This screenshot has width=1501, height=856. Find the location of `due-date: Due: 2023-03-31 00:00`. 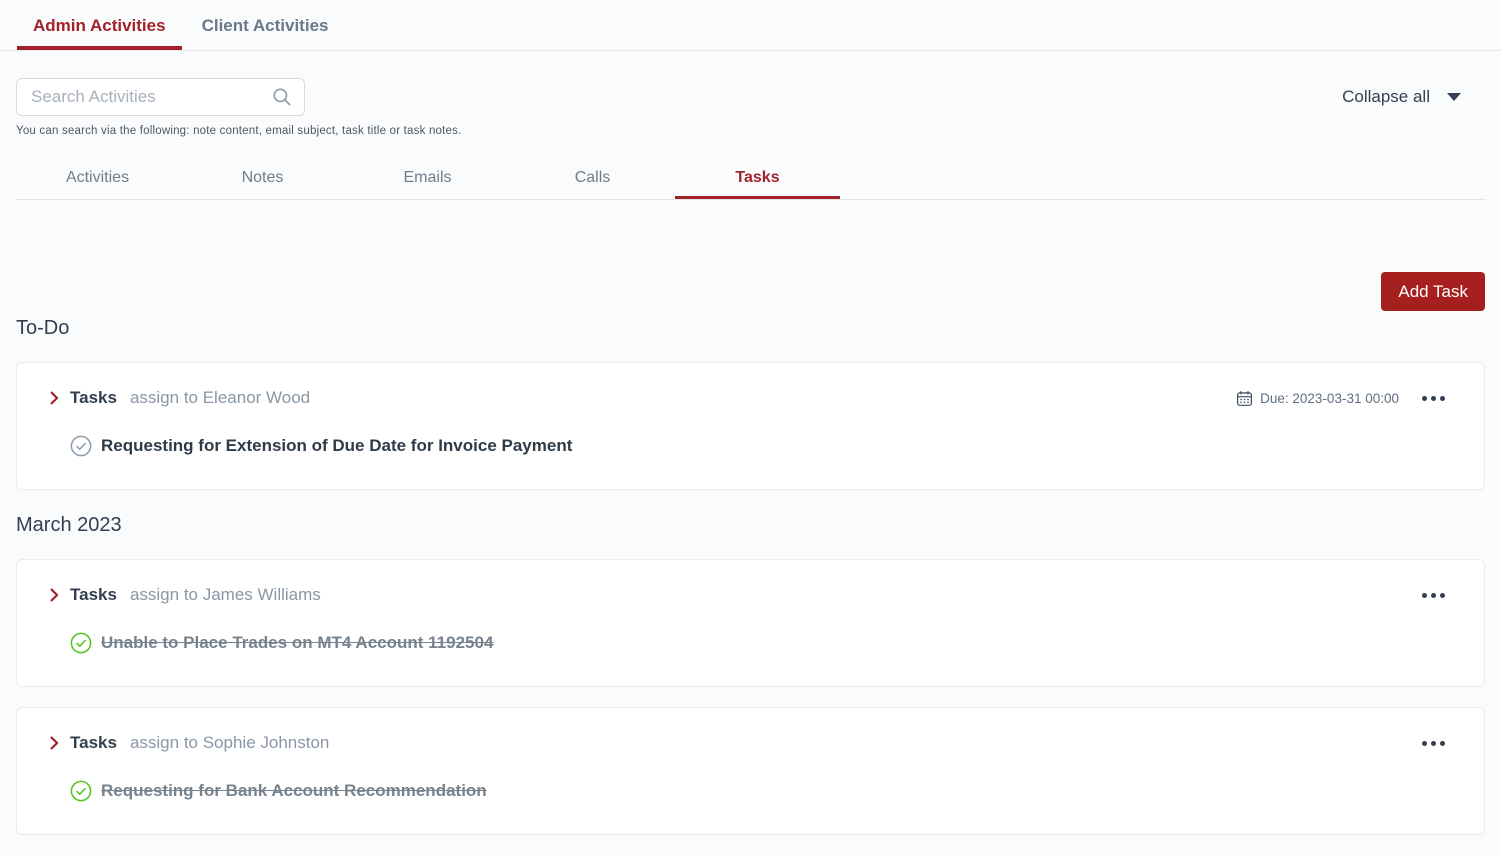

due-date: Due: 2023-03-31 00:00 is located at coordinates (1317, 398).